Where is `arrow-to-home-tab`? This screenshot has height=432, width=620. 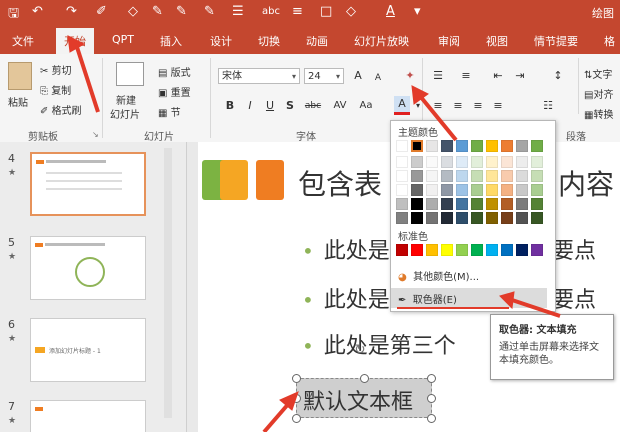 arrow-to-home-tab is located at coordinates (87, 78).